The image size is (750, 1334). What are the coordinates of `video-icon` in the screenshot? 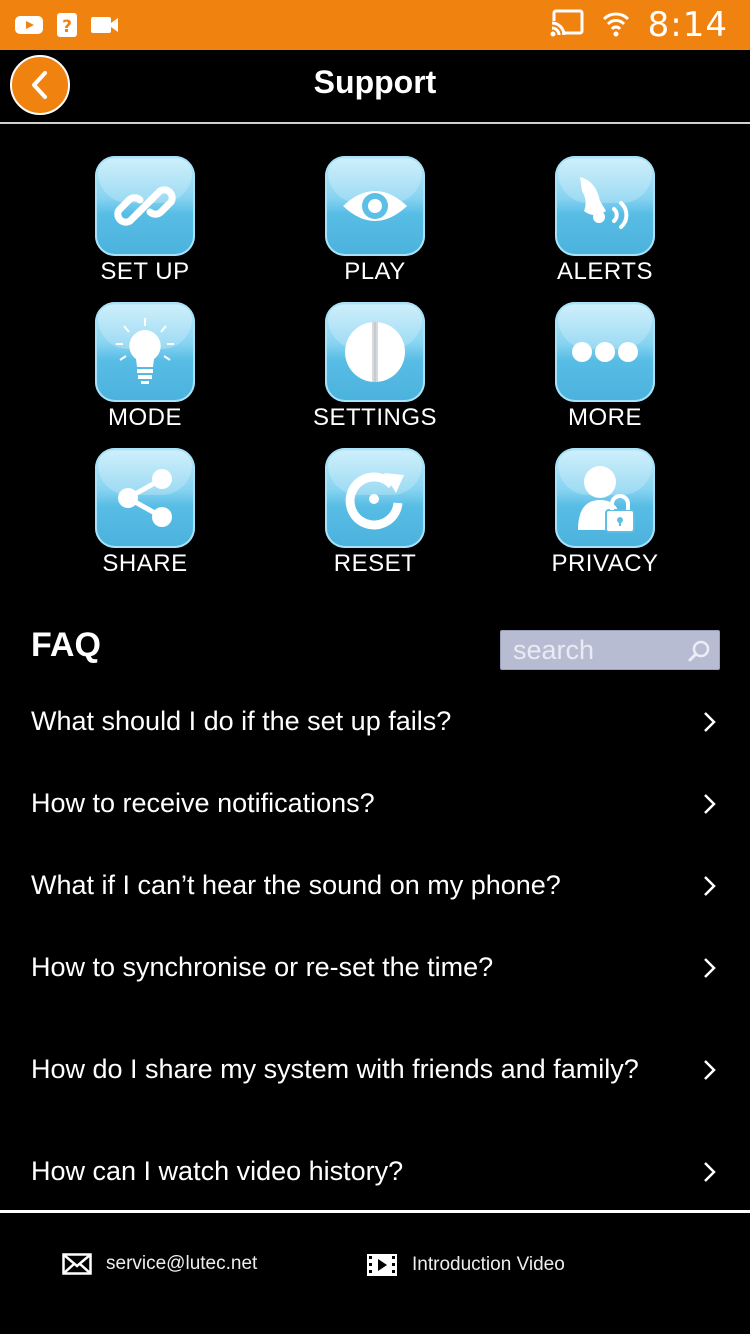 It's located at (105, 27).